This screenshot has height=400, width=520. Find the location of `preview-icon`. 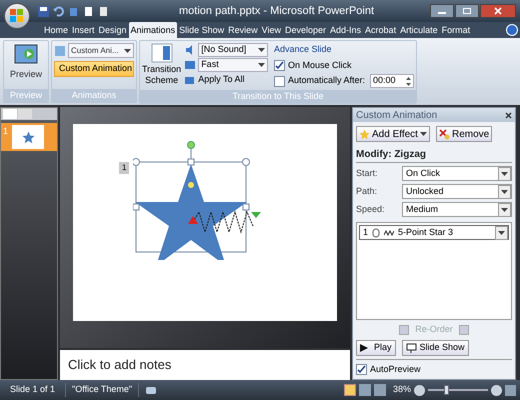

preview-icon is located at coordinates (26, 55).